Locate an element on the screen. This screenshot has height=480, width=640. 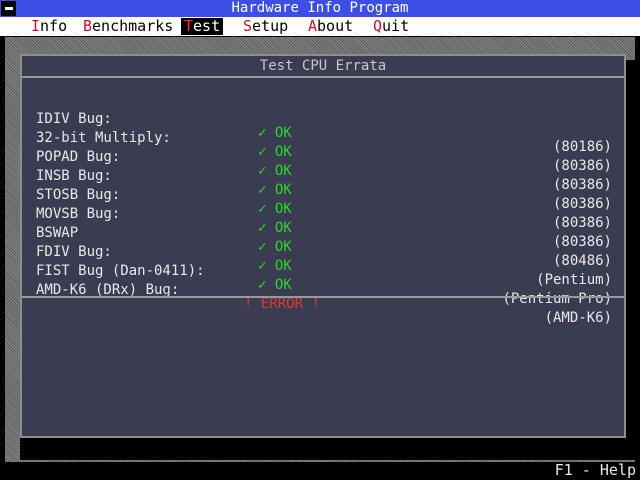
menu-label-setup: etup is located at coordinates (270, 26).